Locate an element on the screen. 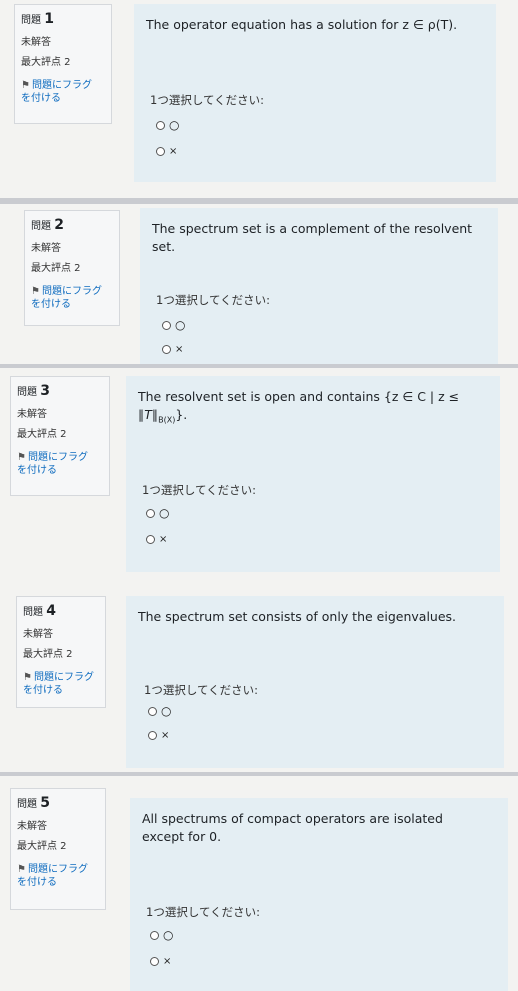 The image size is (518, 991). question-info: 問題 1 未解答 最大評点 2 ⚑ 問題にフラグ を付ける is located at coordinates (63, 64).